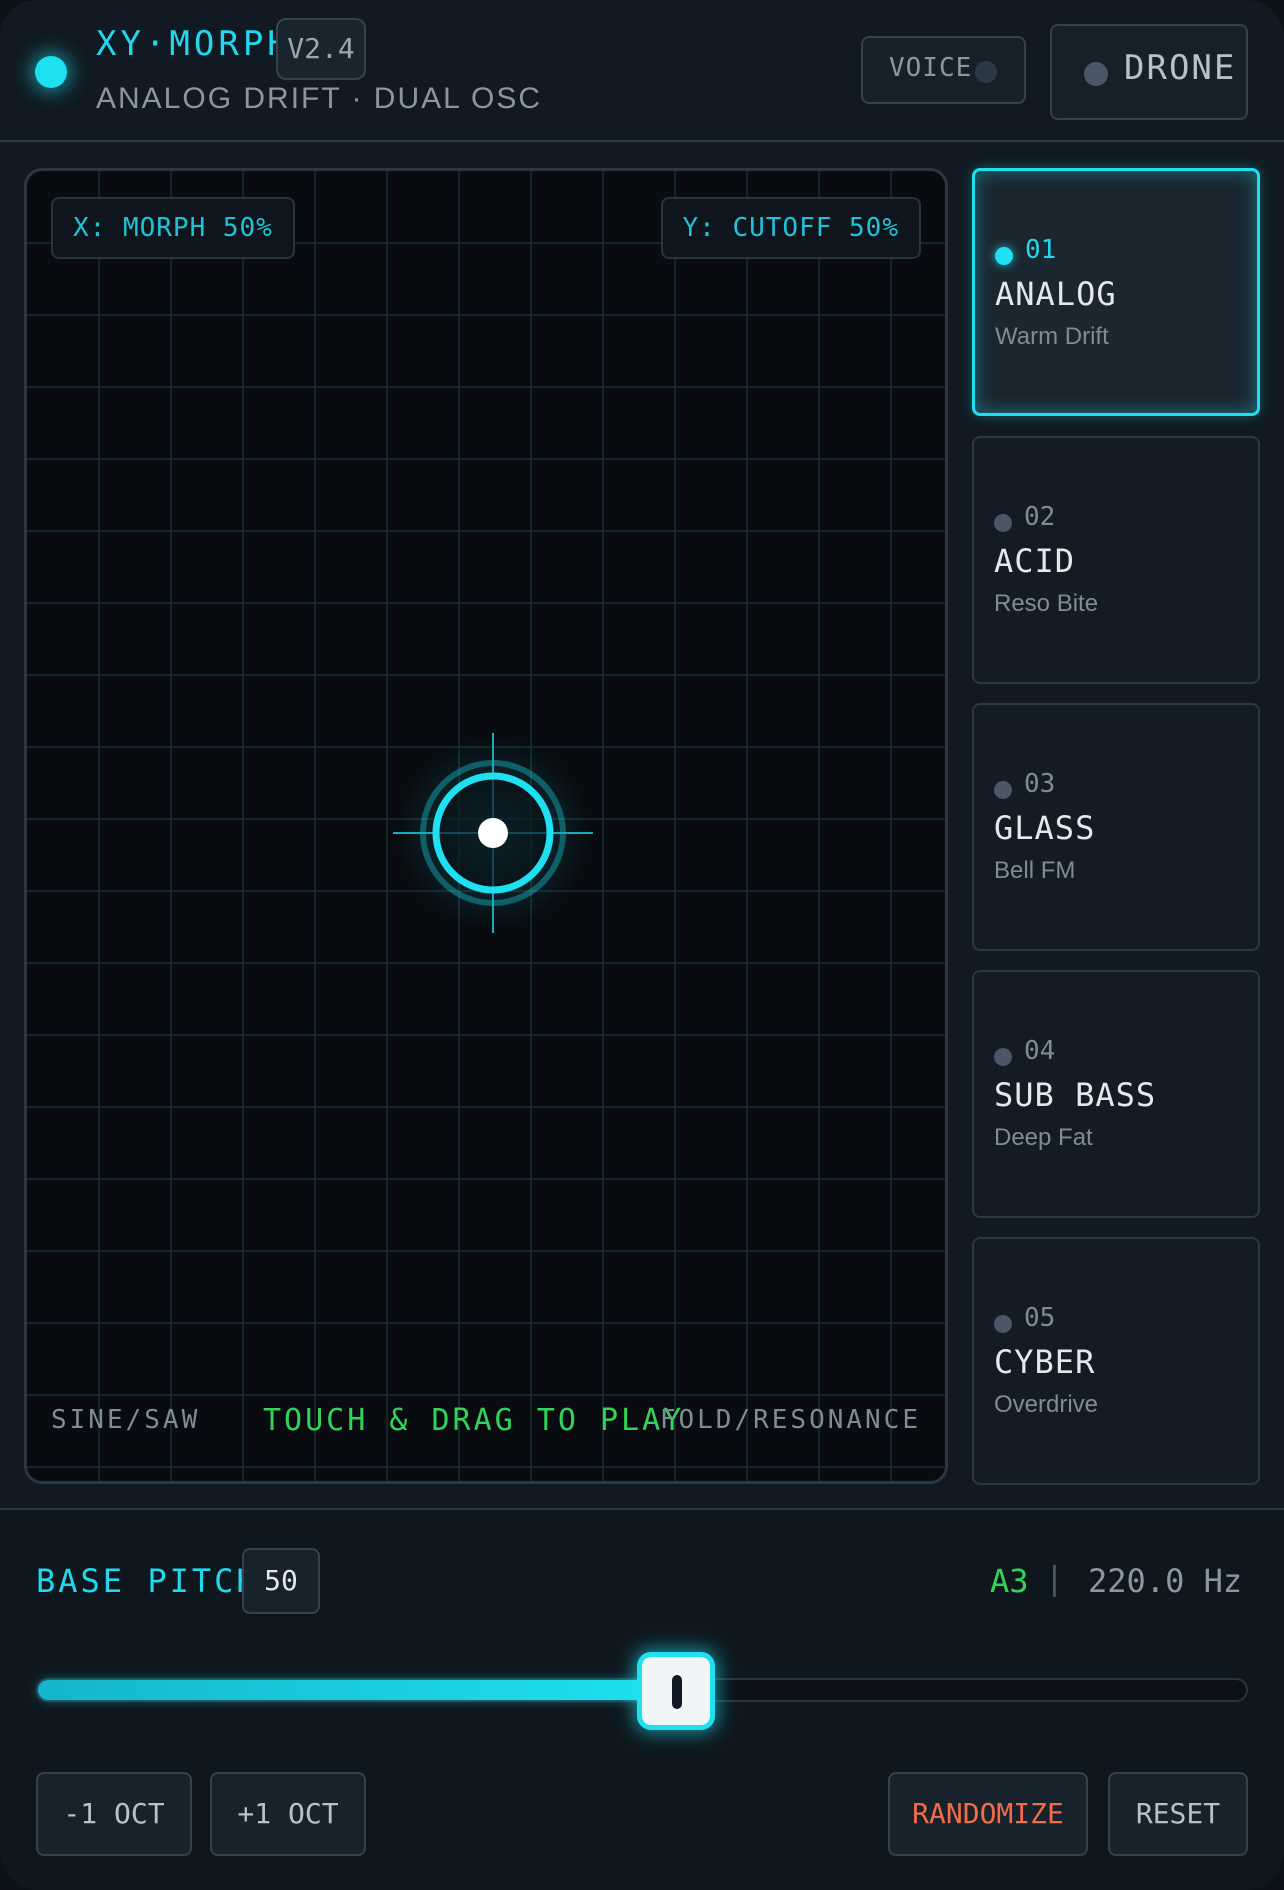 This screenshot has height=1890, width=1284. Describe the element at coordinates (1035, 561) in the screenshot. I see `preset-name: ACID` at that location.